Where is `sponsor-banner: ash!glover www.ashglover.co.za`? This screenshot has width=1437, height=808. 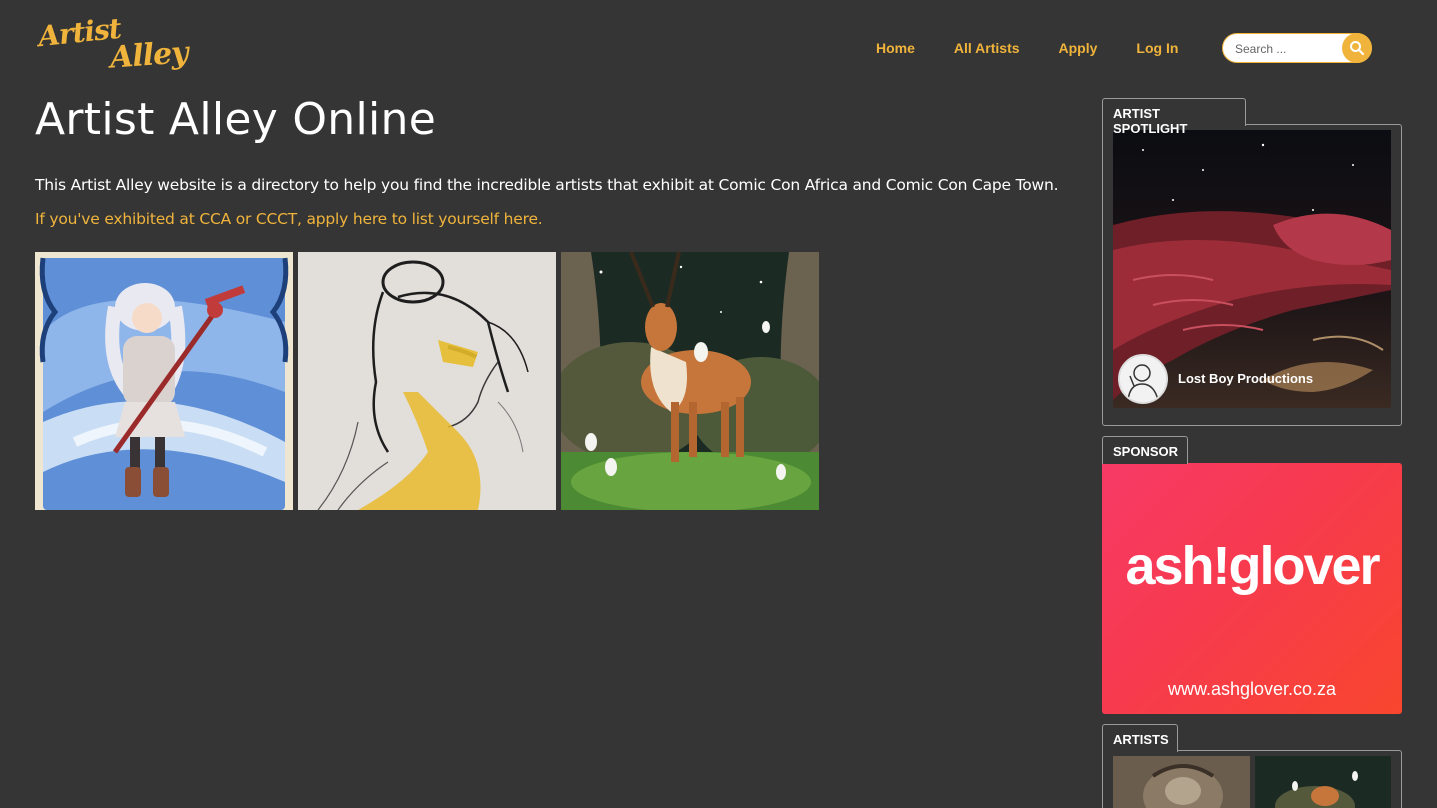 sponsor-banner: ash!glover www.ashglover.co.za is located at coordinates (1252, 588).